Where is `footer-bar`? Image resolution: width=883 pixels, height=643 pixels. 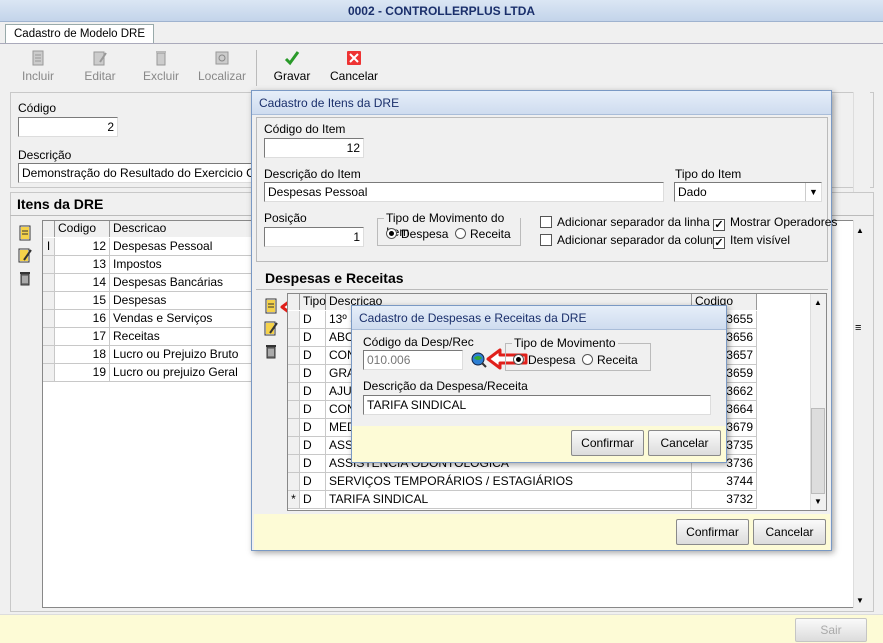
footer-bar is located at coordinates (441, 628).